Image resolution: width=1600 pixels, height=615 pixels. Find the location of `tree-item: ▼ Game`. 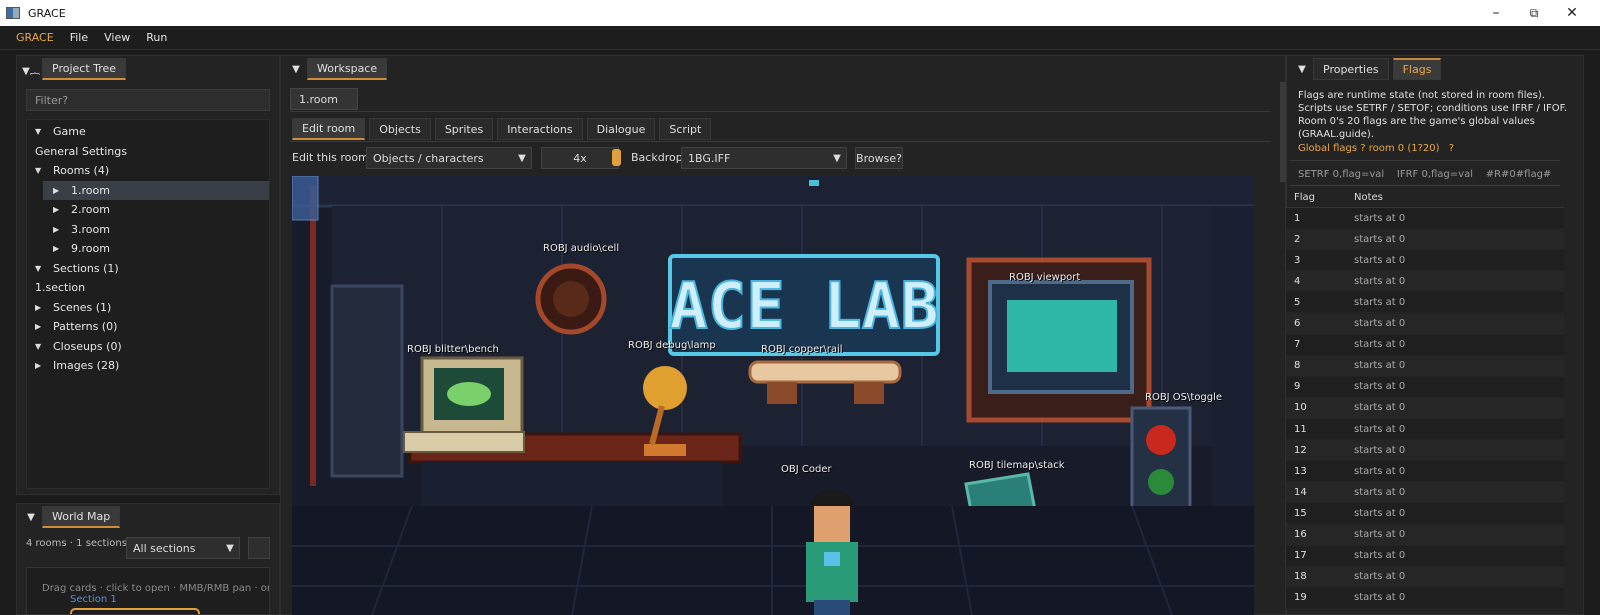

tree-item: ▼ Game is located at coordinates (148, 131).